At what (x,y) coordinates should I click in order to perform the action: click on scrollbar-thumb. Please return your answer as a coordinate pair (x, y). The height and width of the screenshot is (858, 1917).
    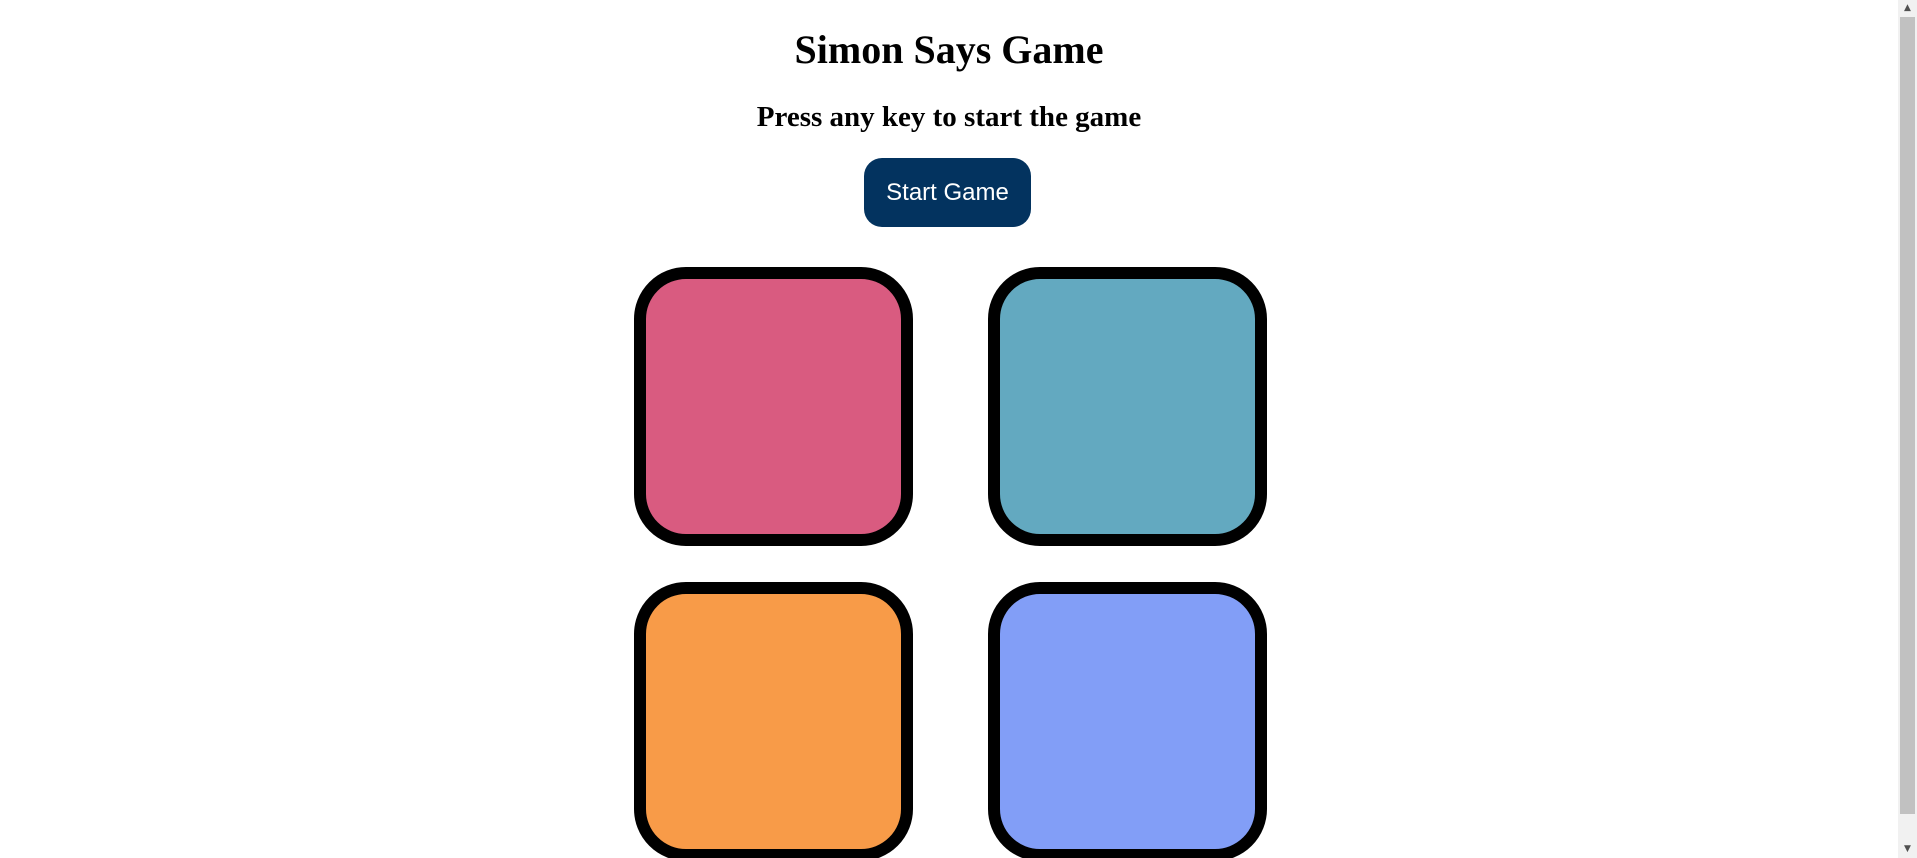
    Looking at the image, I should click on (1907, 415).